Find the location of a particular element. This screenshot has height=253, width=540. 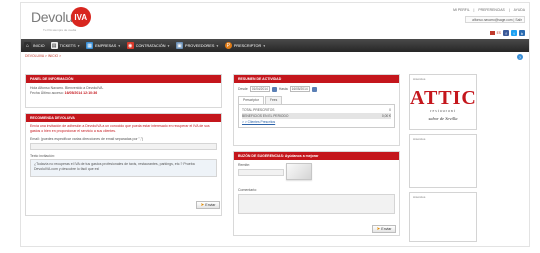

ad-slot-3: Anuncios is located at coordinates (443, 217).